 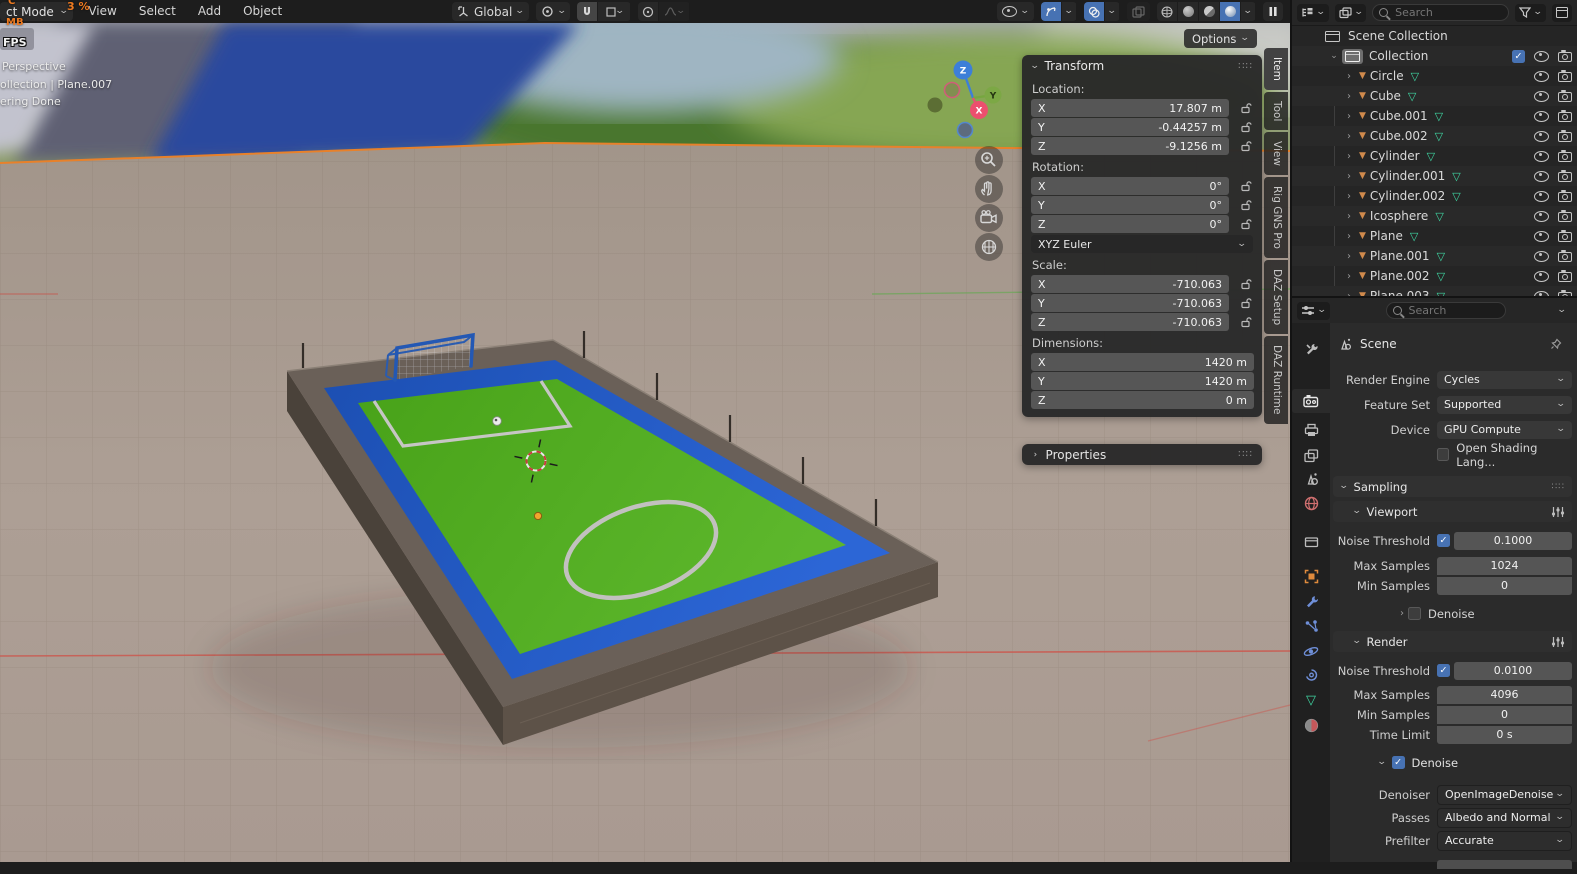 I want to click on search-input, so click(x=1441, y=12).